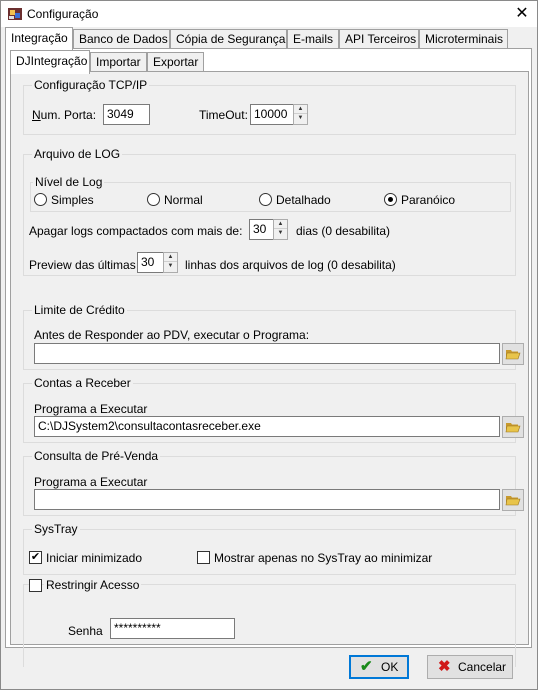 This screenshot has height=690, width=538. I want to click on preview-spinner: ▲ ▼, so click(170, 262).